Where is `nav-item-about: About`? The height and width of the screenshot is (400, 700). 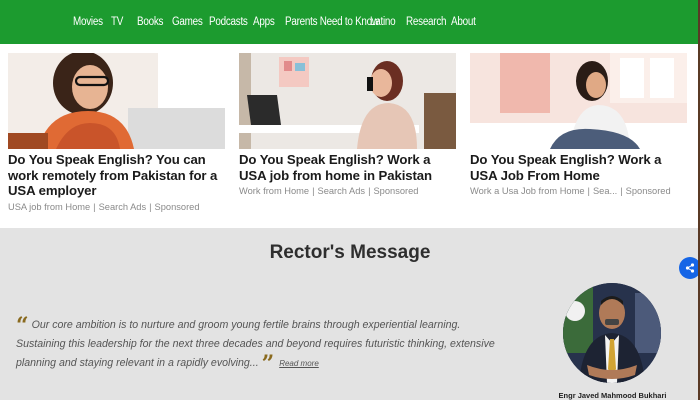 nav-item-about: About is located at coordinates (463, 22).